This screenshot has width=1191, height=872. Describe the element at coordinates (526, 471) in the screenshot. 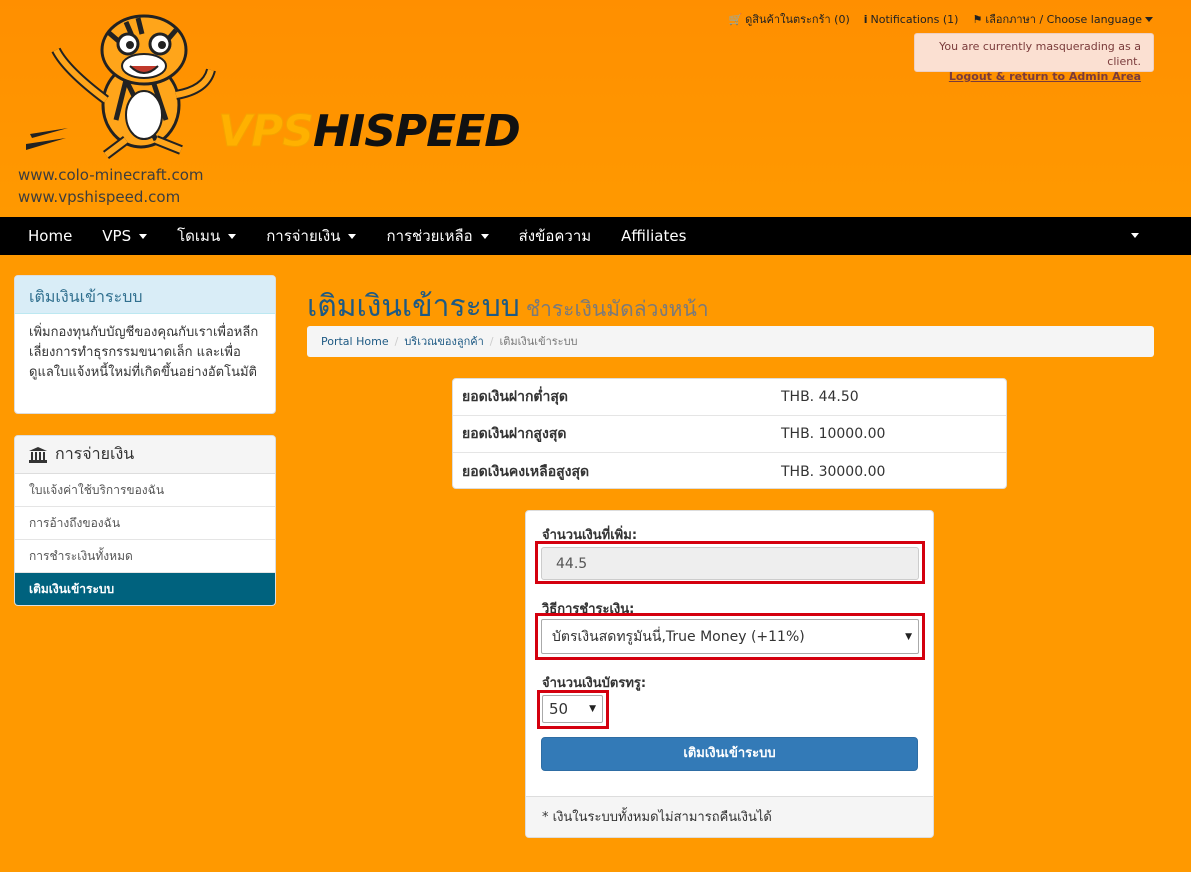

I see `limit-label: ยอดเงินคงเหลือสูงสุด` at that location.